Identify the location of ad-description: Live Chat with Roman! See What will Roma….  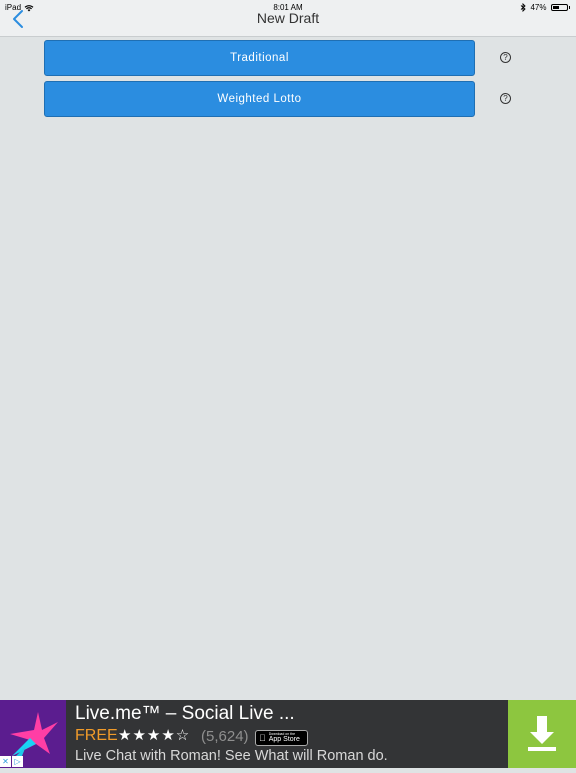
(231, 756).